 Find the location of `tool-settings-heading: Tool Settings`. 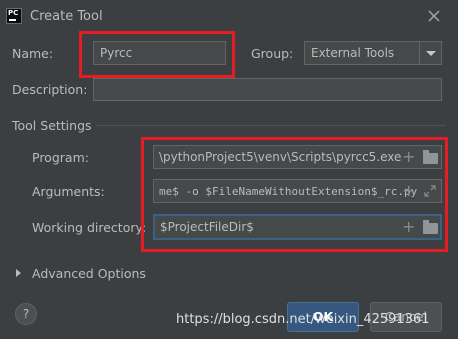

tool-settings-heading: Tool Settings is located at coordinates (52, 125).